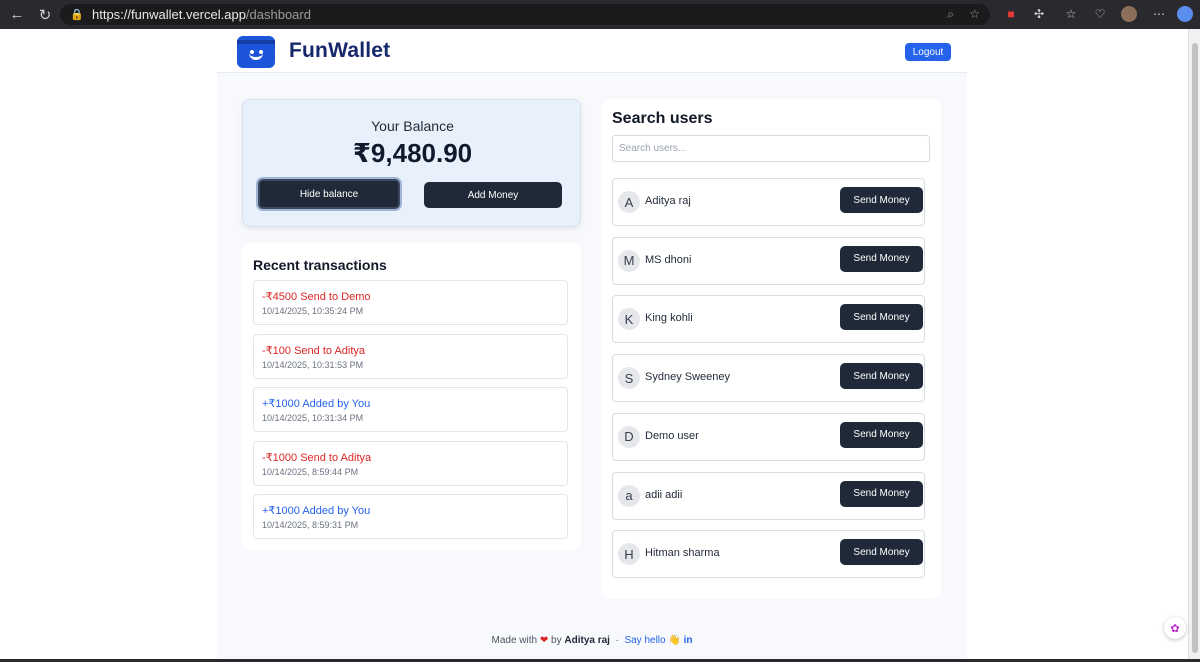  What do you see at coordinates (314, 350) in the screenshot?
I see `transaction-description: -₹100 Send to Aditya` at bounding box center [314, 350].